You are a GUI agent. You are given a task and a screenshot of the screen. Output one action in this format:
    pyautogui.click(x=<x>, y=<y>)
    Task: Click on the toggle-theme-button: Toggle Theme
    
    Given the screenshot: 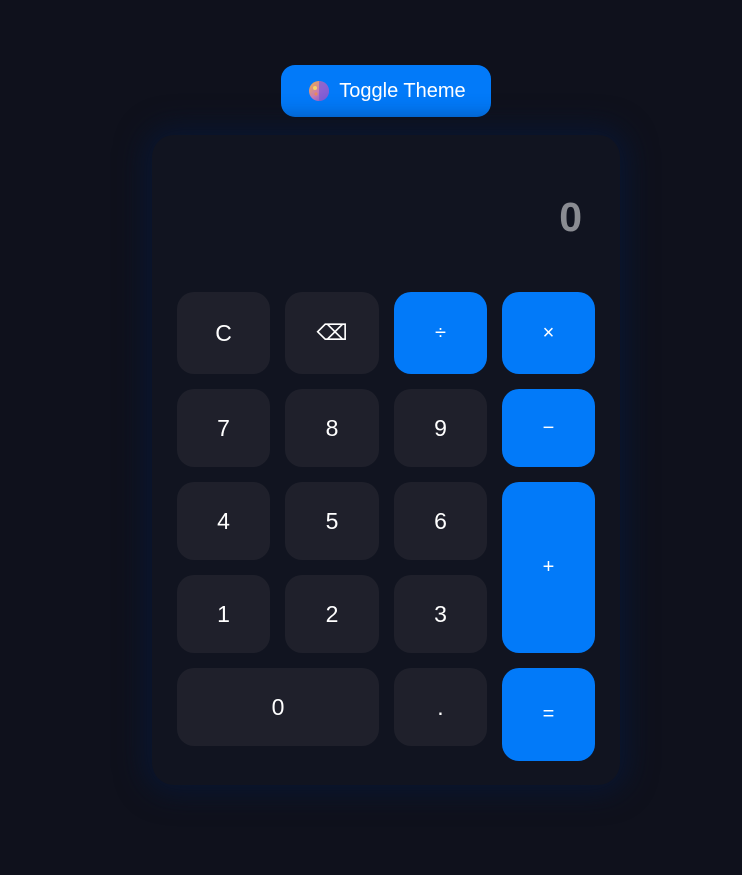 What is the action you would take?
    pyautogui.click(x=386, y=91)
    